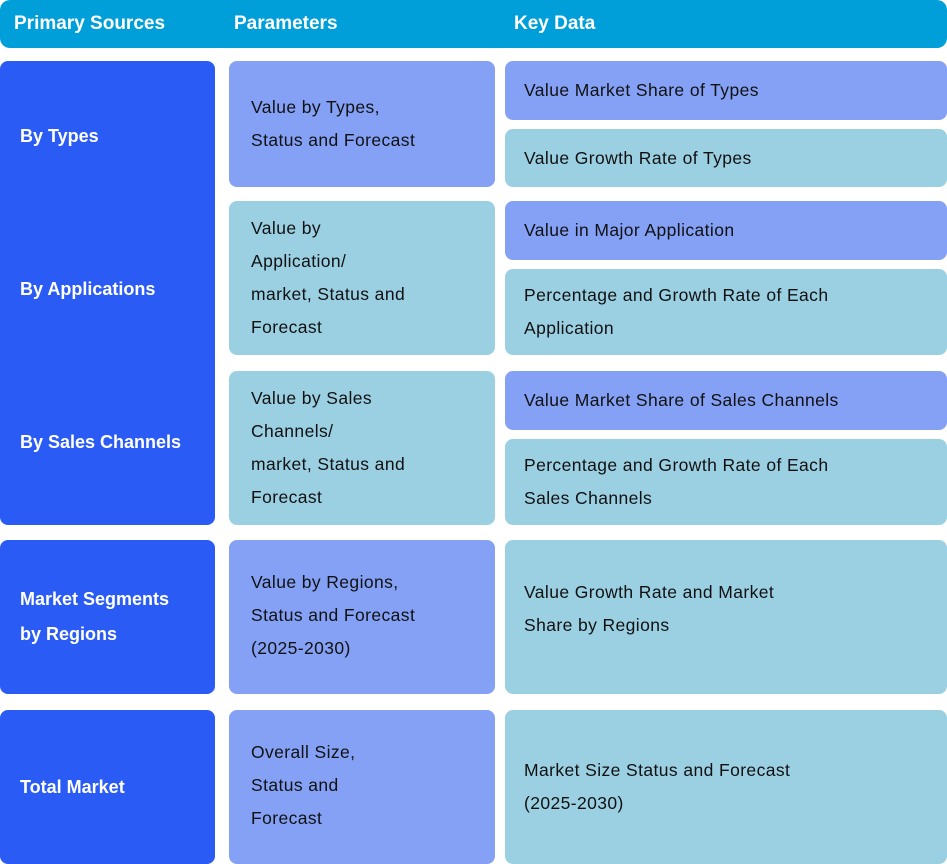  I want to click on key-line: Market Size Status and Forecast, so click(657, 770).